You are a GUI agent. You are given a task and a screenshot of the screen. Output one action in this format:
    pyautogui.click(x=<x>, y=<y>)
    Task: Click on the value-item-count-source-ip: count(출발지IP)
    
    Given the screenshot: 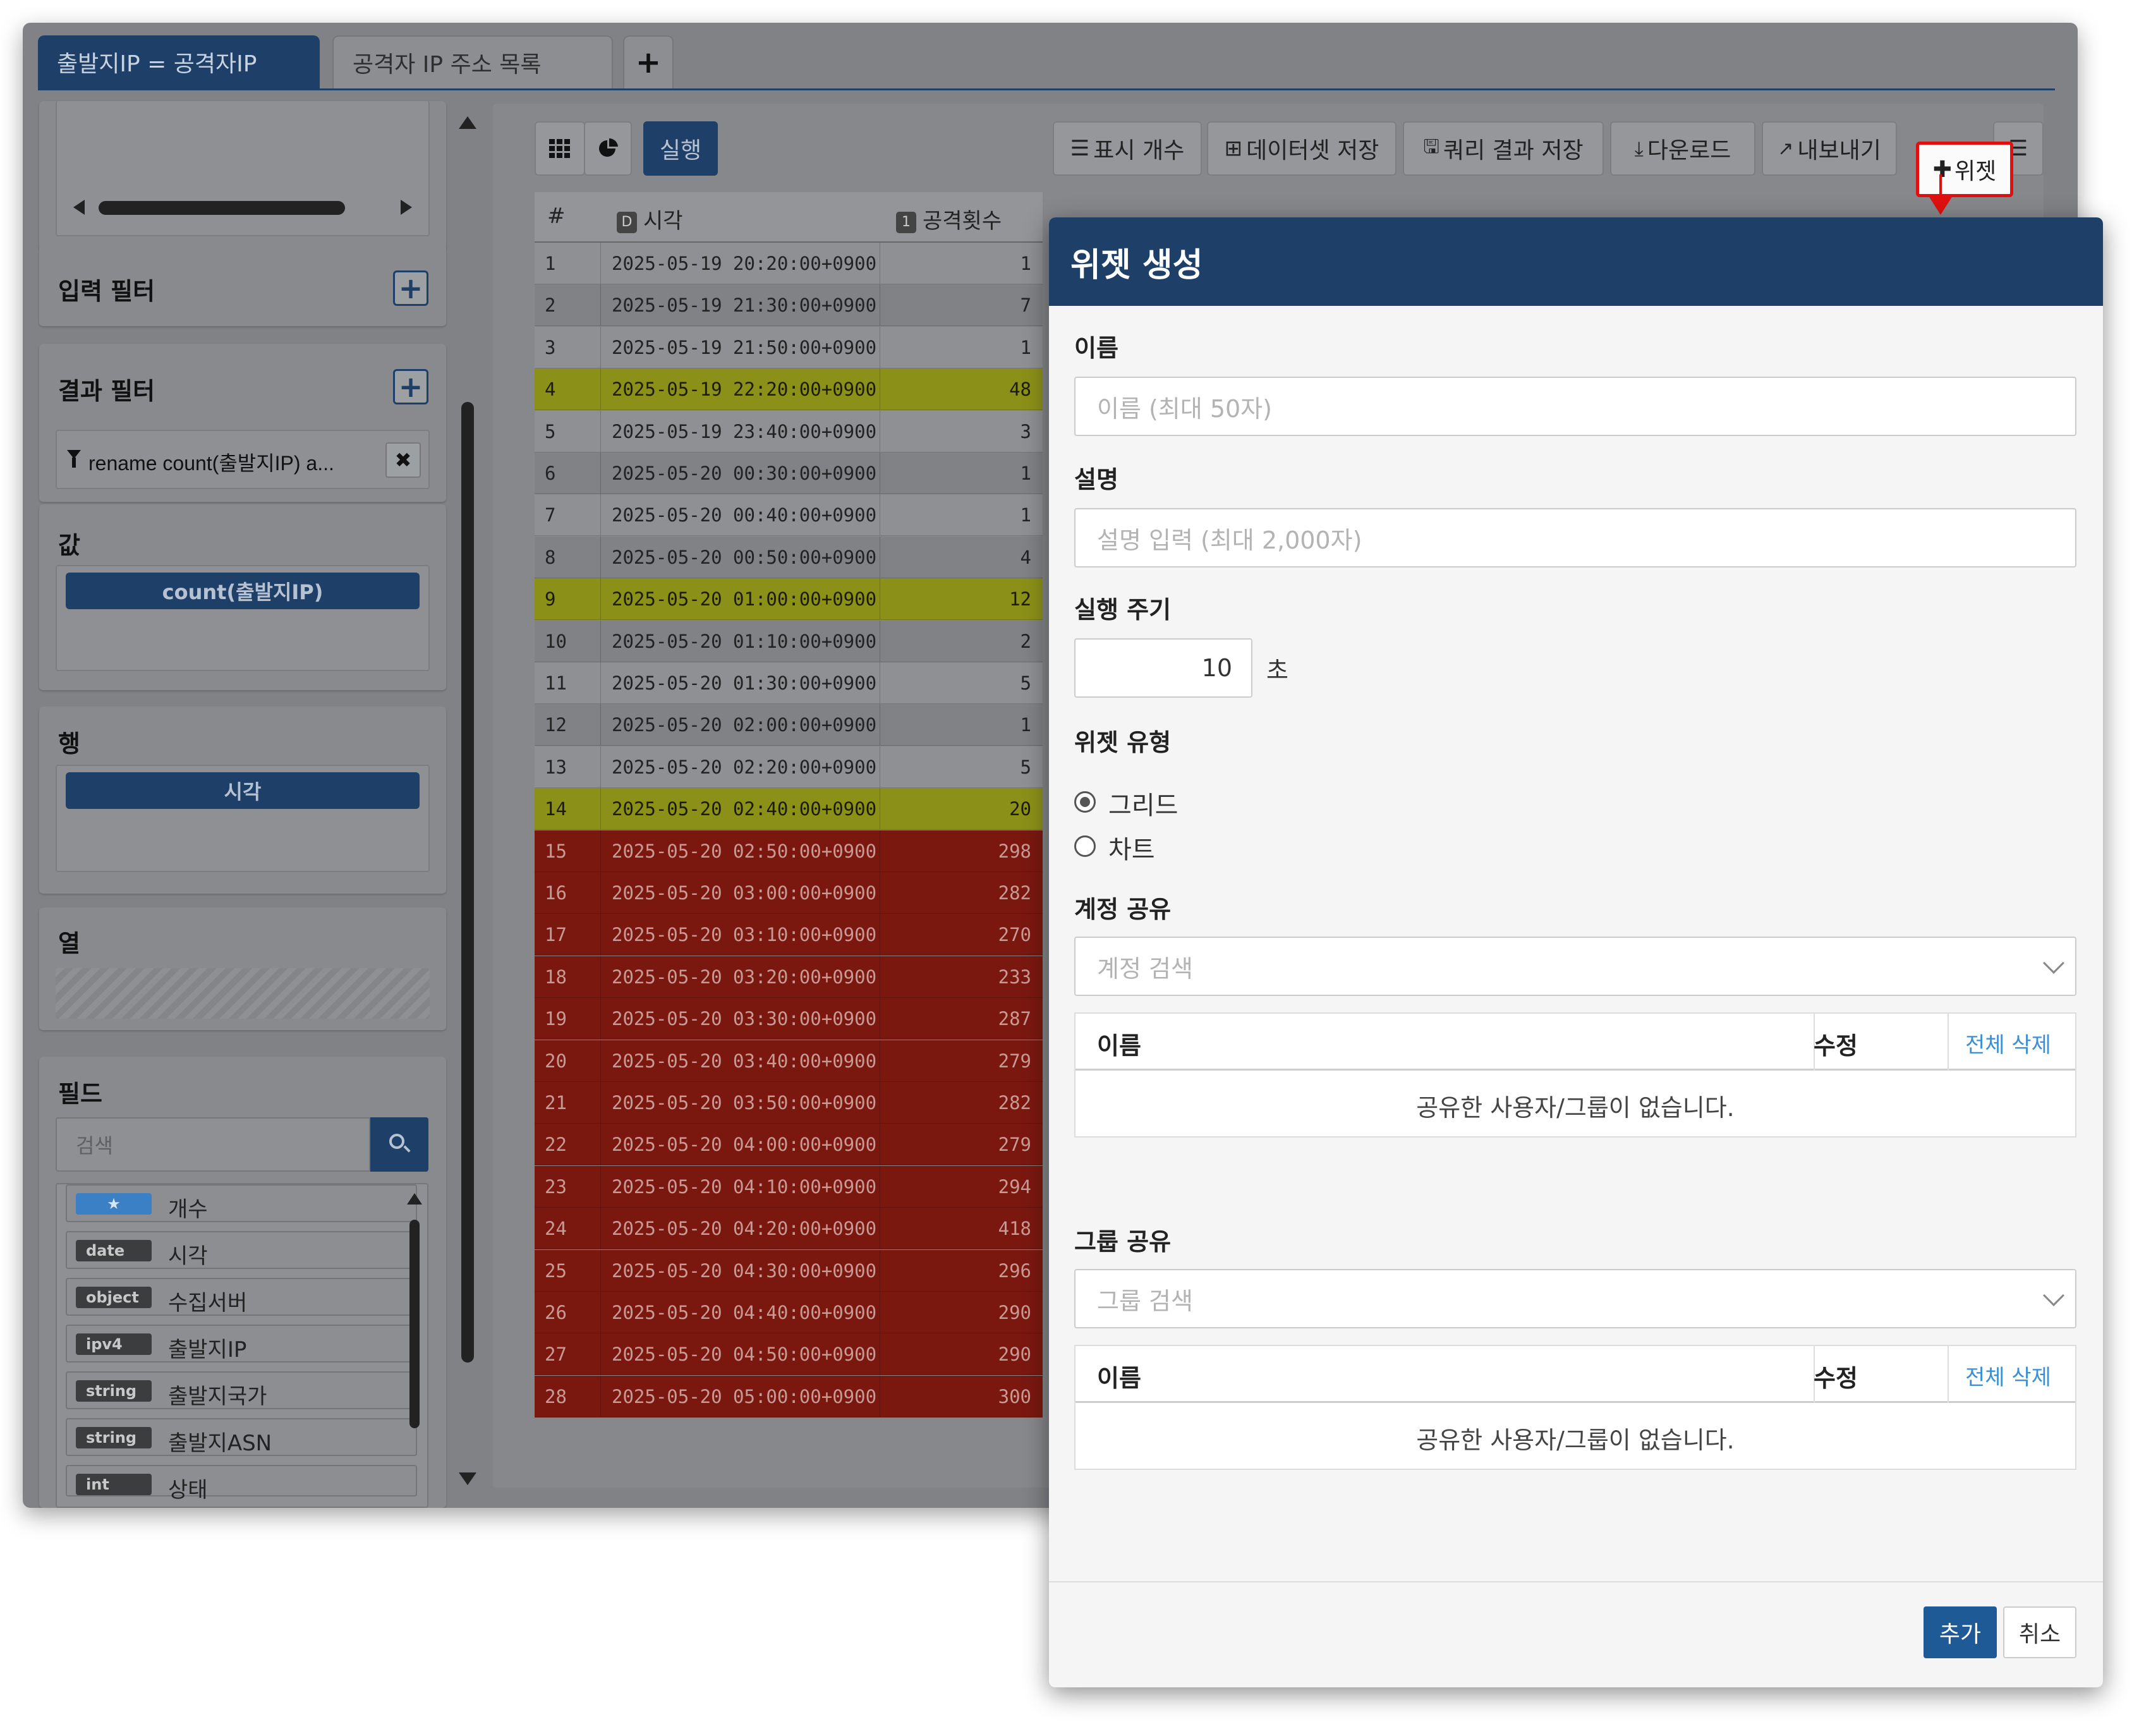 What is the action you would take?
    pyautogui.click(x=243, y=591)
    